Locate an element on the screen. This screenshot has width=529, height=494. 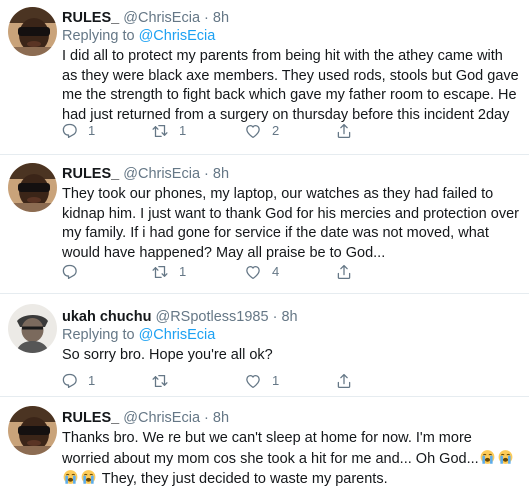
reply-button is located at coordinates (74, 272).